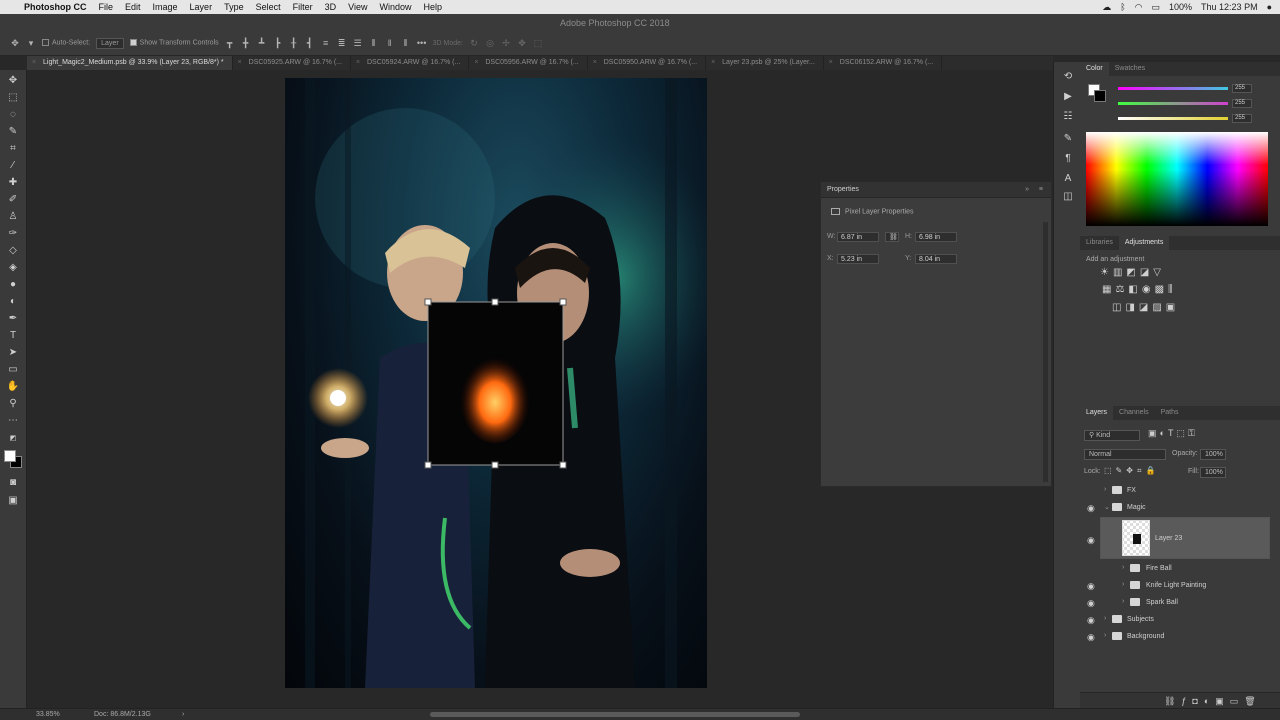 Image resolution: width=1280 pixels, height=720 pixels. What do you see at coordinates (1068, 117) in the screenshot?
I see `properties-icon: ☷` at bounding box center [1068, 117].